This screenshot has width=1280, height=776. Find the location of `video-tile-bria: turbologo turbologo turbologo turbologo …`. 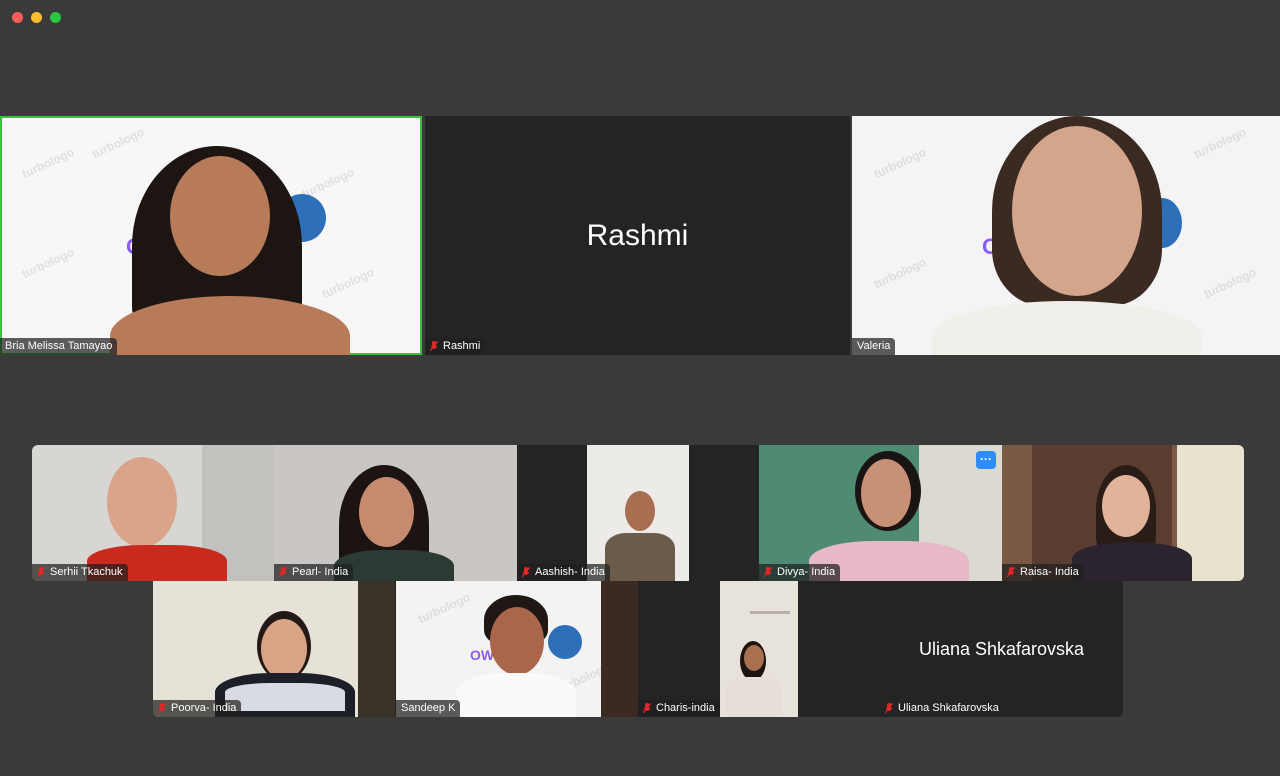

video-tile-bria: turbologo turbologo turbologo turbologo … is located at coordinates (211, 235).